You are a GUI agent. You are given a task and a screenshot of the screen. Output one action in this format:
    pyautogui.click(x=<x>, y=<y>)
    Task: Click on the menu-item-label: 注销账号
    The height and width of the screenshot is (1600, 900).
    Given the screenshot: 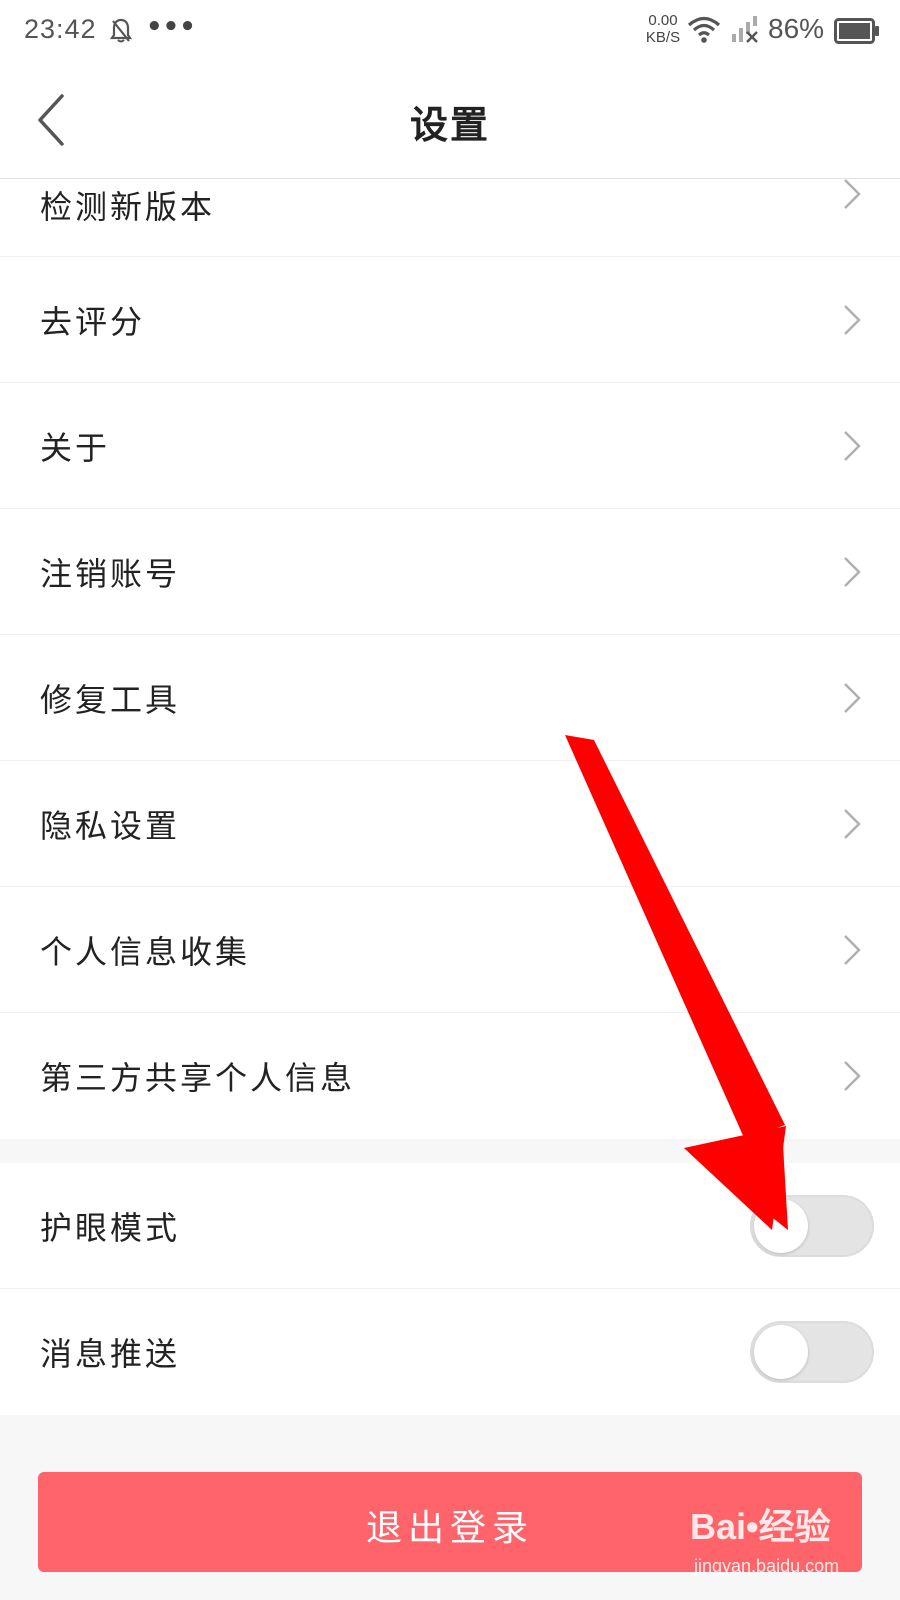 What is the action you would take?
    pyautogui.click(x=110, y=573)
    